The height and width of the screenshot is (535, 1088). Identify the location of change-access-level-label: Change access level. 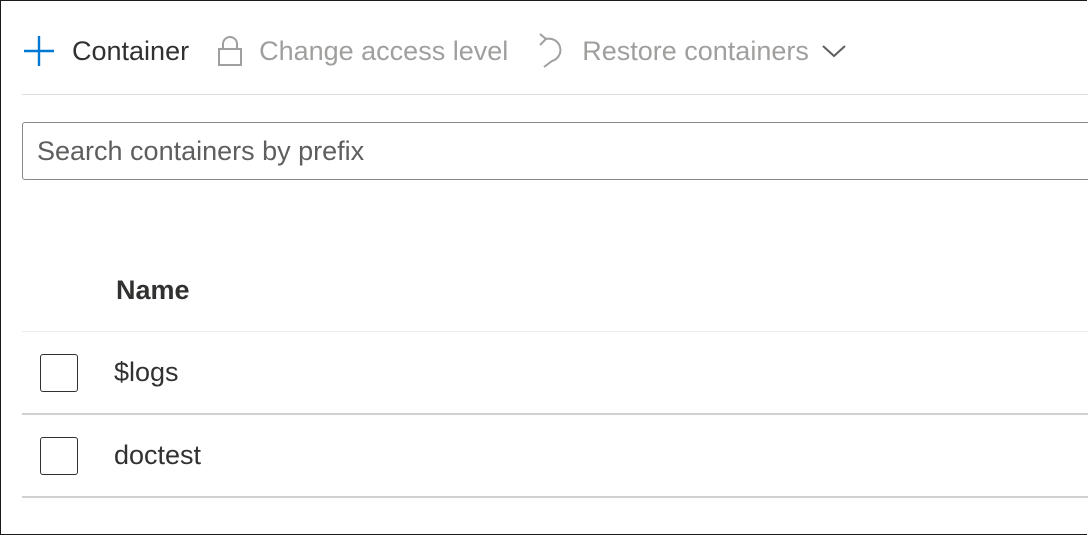
(384, 50).